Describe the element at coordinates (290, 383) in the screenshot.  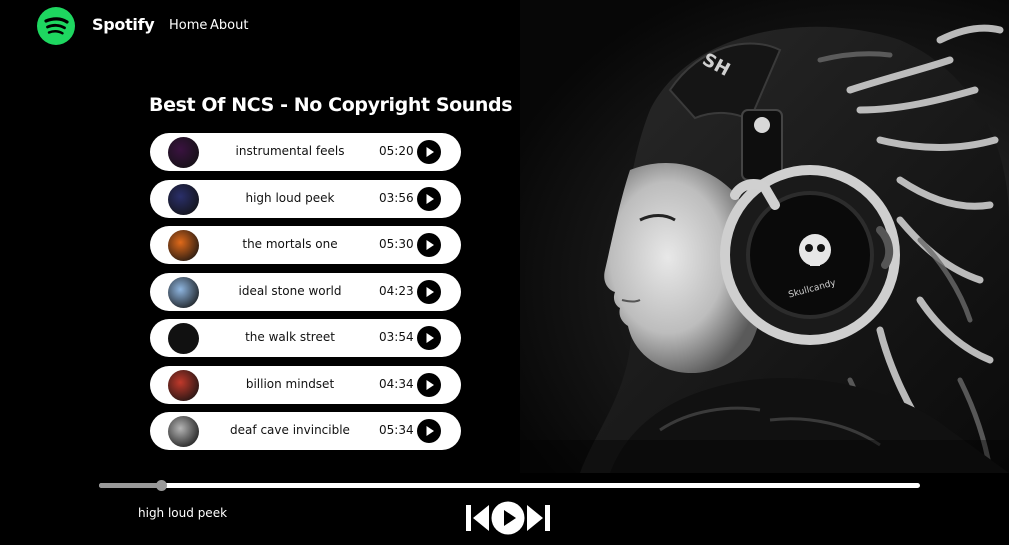
I see `song-title: billion mindset` at that location.